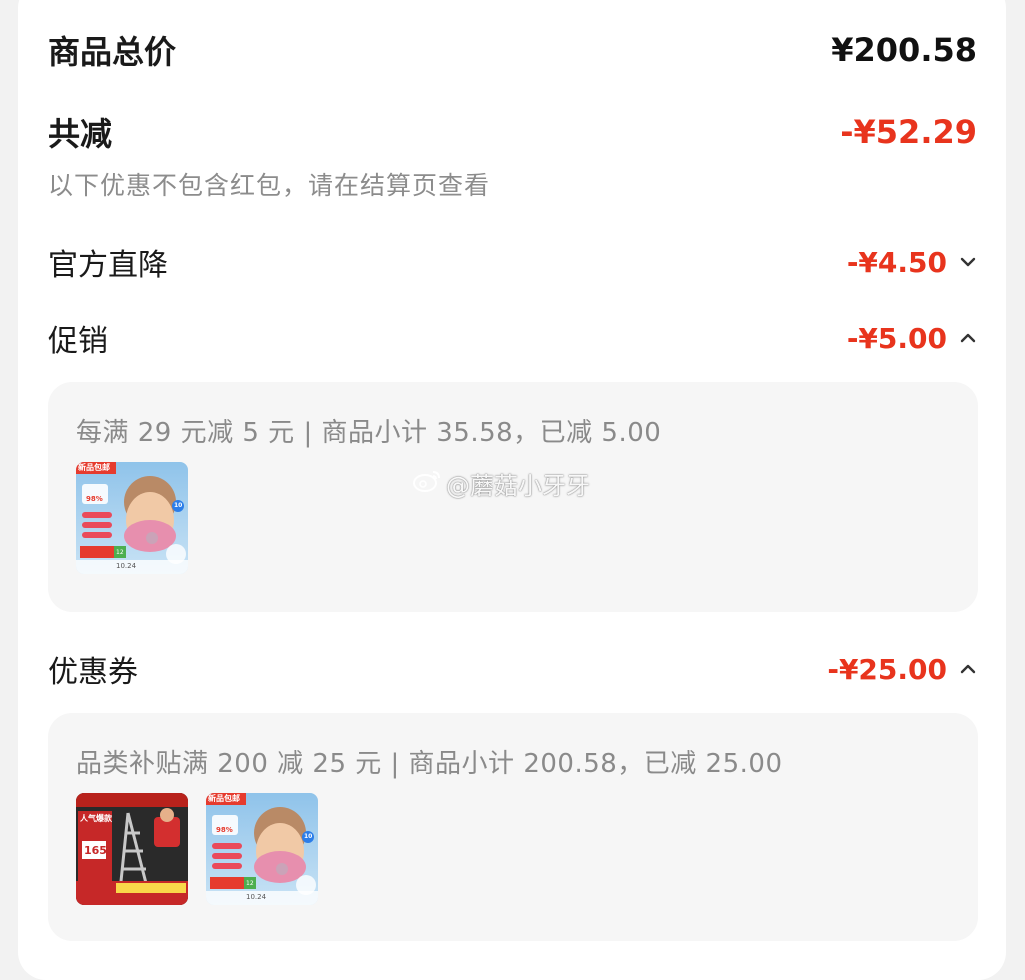 The width and height of the screenshot is (1025, 980). What do you see at coordinates (262, 849) in the screenshot?
I see `product-thumbnail-mask-2: 新品包邮 98% 10 12 10.24` at bounding box center [262, 849].